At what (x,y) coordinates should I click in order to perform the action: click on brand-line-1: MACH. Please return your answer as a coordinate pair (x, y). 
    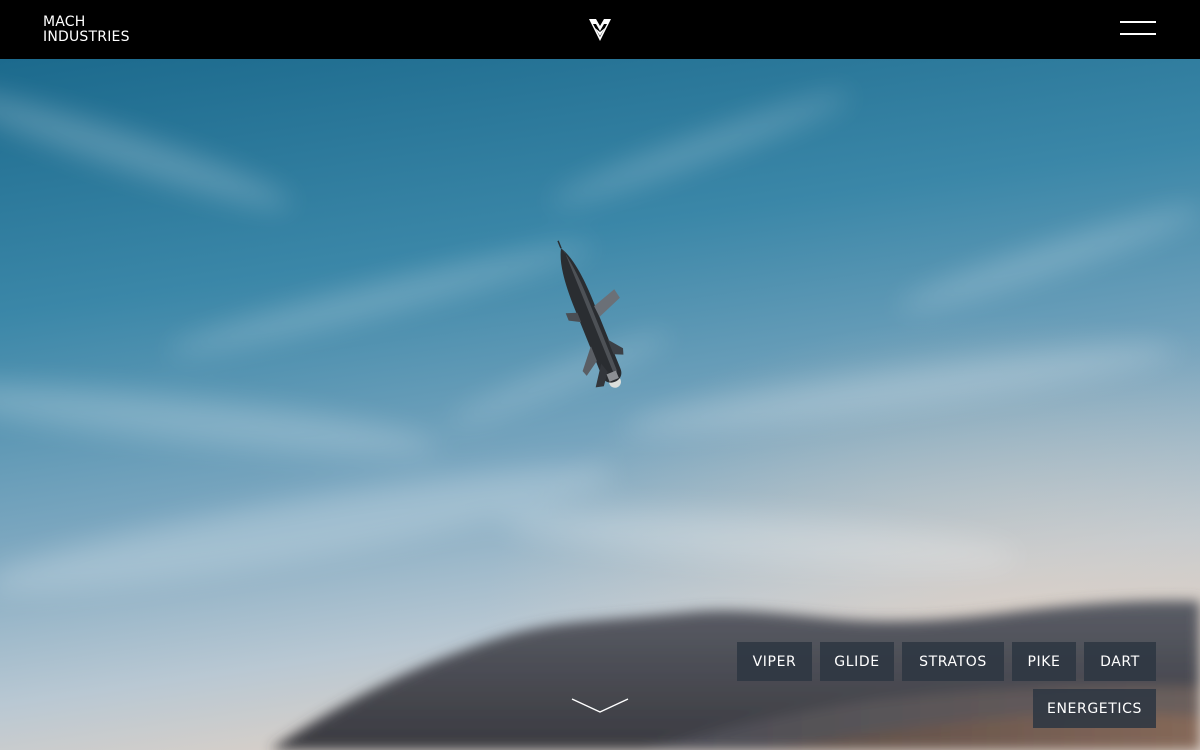
    Looking at the image, I should click on (64, 22).